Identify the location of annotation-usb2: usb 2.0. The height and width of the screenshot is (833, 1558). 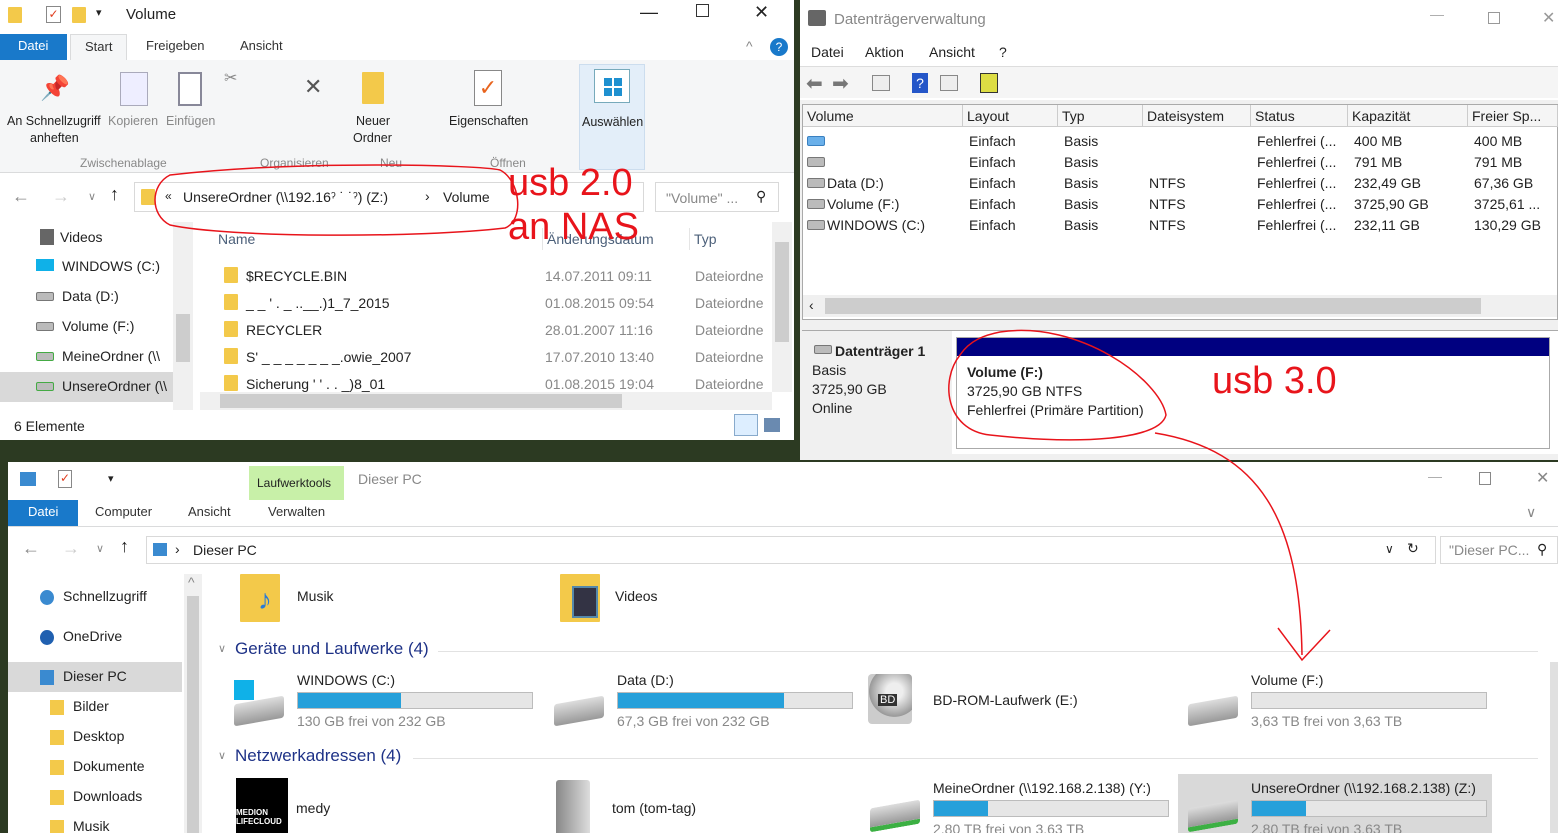
(570, 183).